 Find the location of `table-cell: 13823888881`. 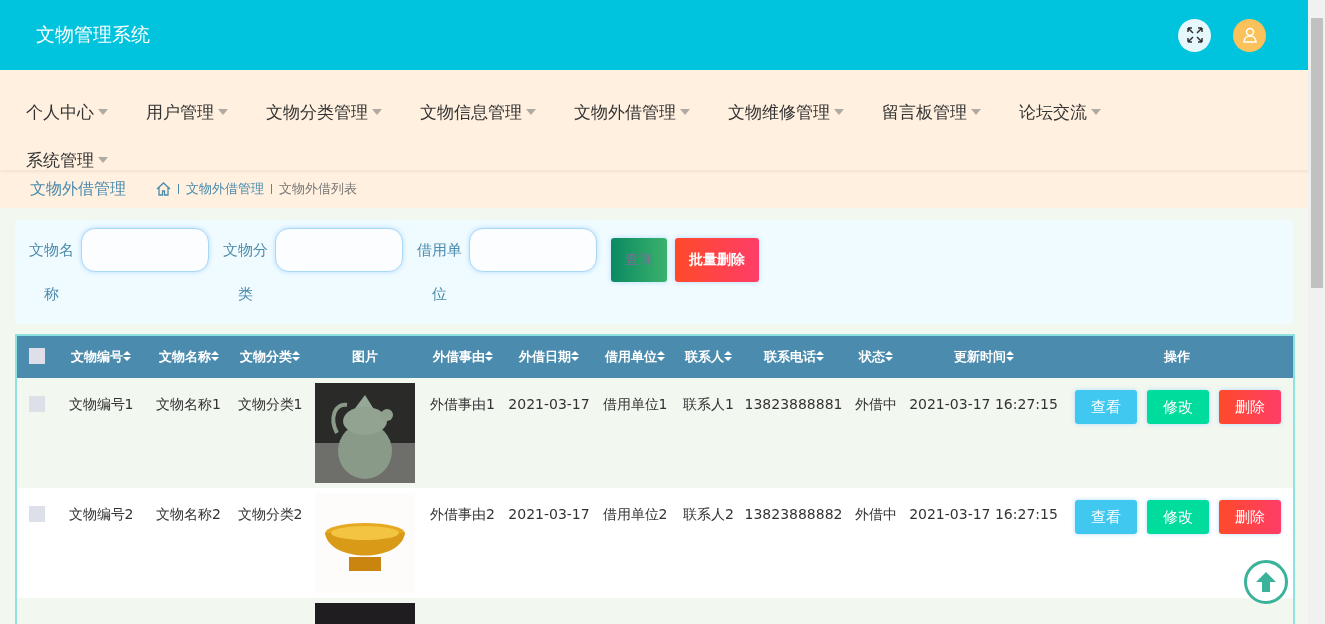

table-cell: 13823888881 is located at coordinates (793, 404).